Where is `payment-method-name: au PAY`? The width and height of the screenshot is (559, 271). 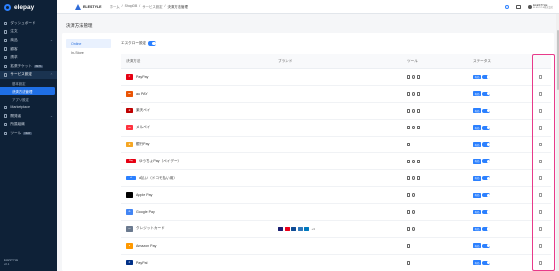 payment-method-name: au PAY is located at coordinates (142, 94).